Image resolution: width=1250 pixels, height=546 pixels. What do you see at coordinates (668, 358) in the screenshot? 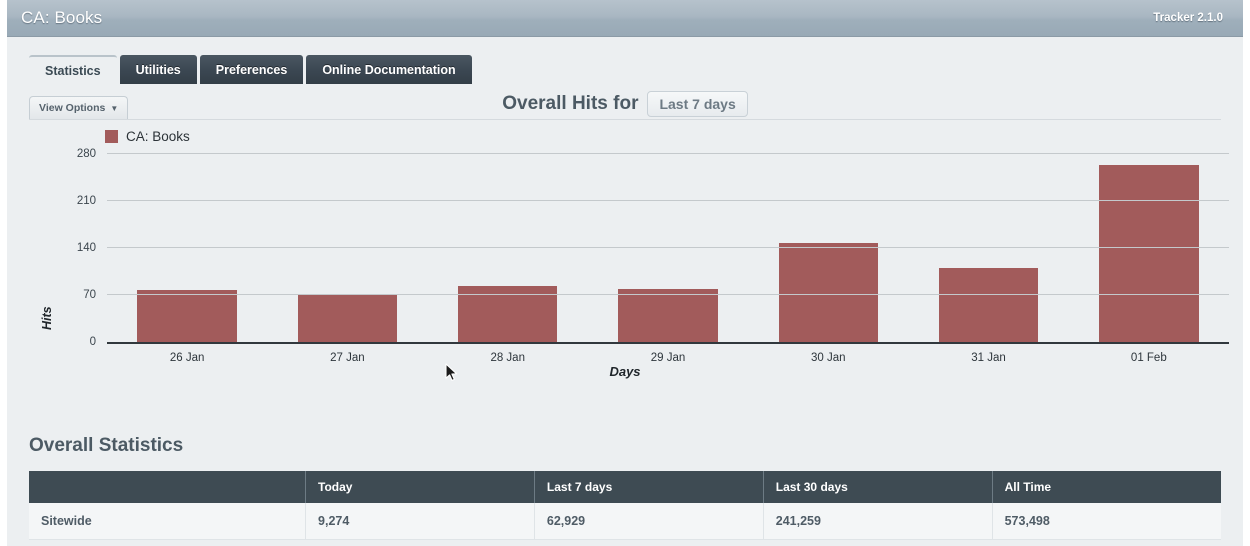
I see `x-axis-tick: 29 Jan` at bounding box center [668, 358].